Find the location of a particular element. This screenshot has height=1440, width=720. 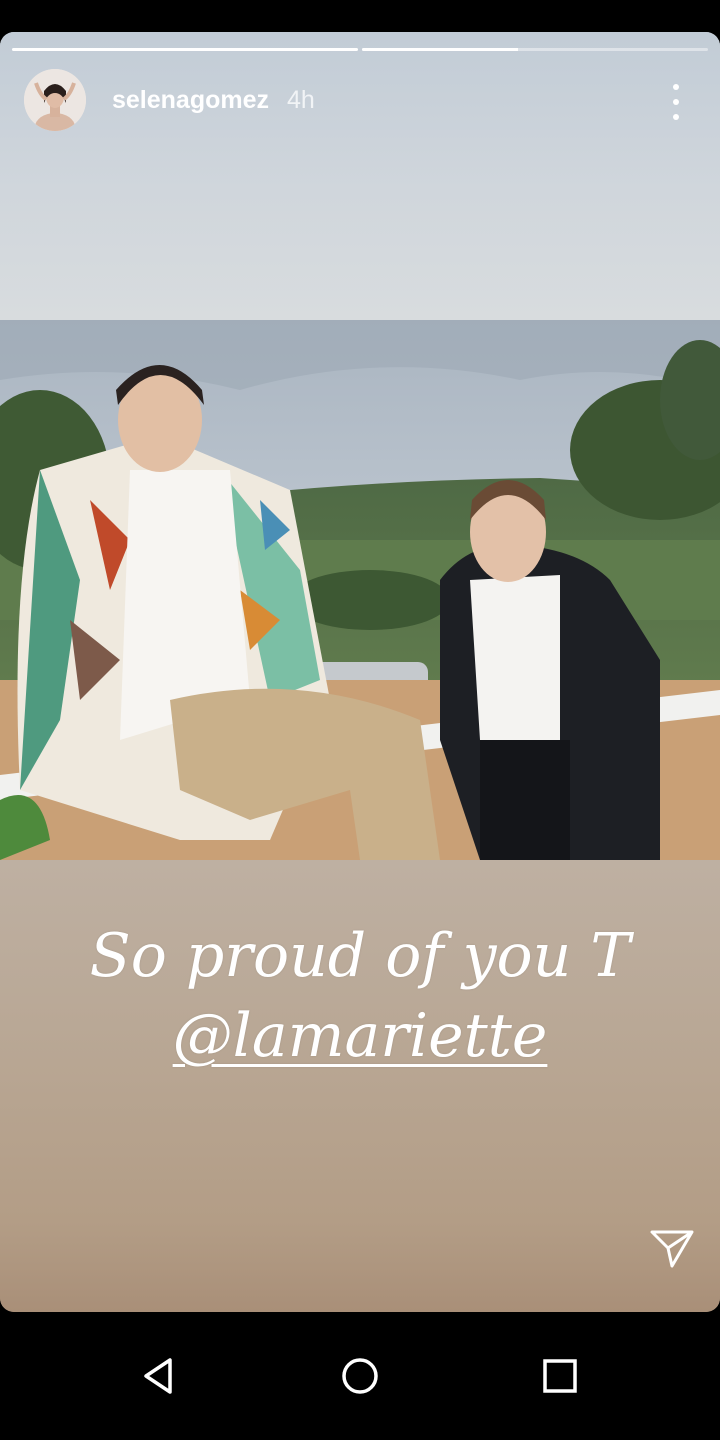

mention-link: @lamariette is located at coordinates (360, 1036).